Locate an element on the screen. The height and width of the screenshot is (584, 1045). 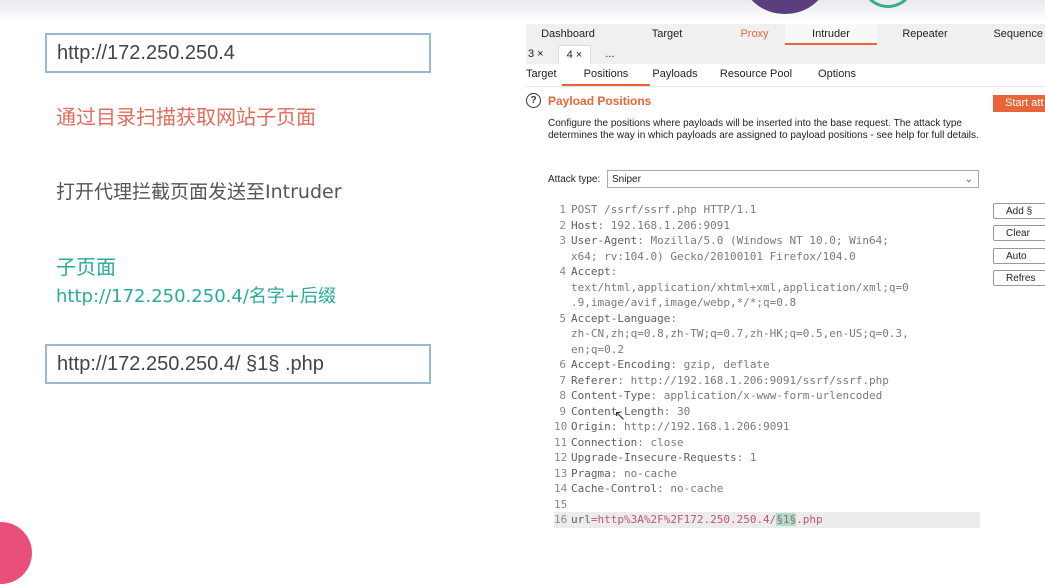
start-attack-button: Start att is located at coordinates (1019, 103).